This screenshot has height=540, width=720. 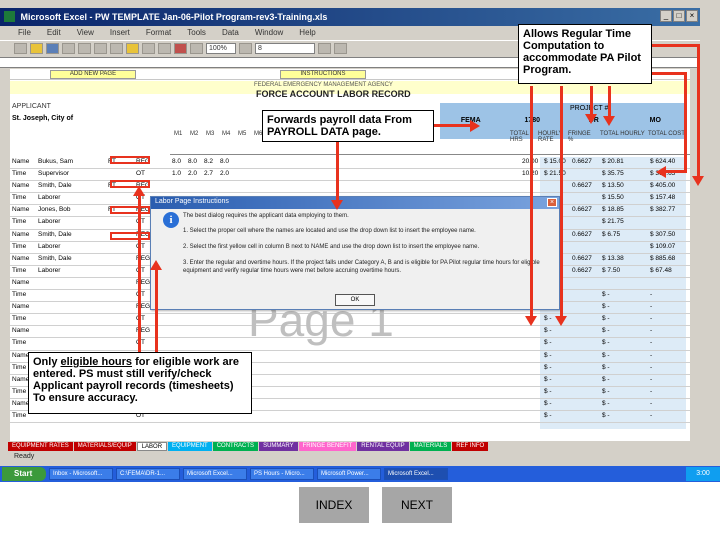 What do you see at coordinates (120, 34) in the screenshot?
I see `menu-insert: Insert` at bounding box center [120, 34].